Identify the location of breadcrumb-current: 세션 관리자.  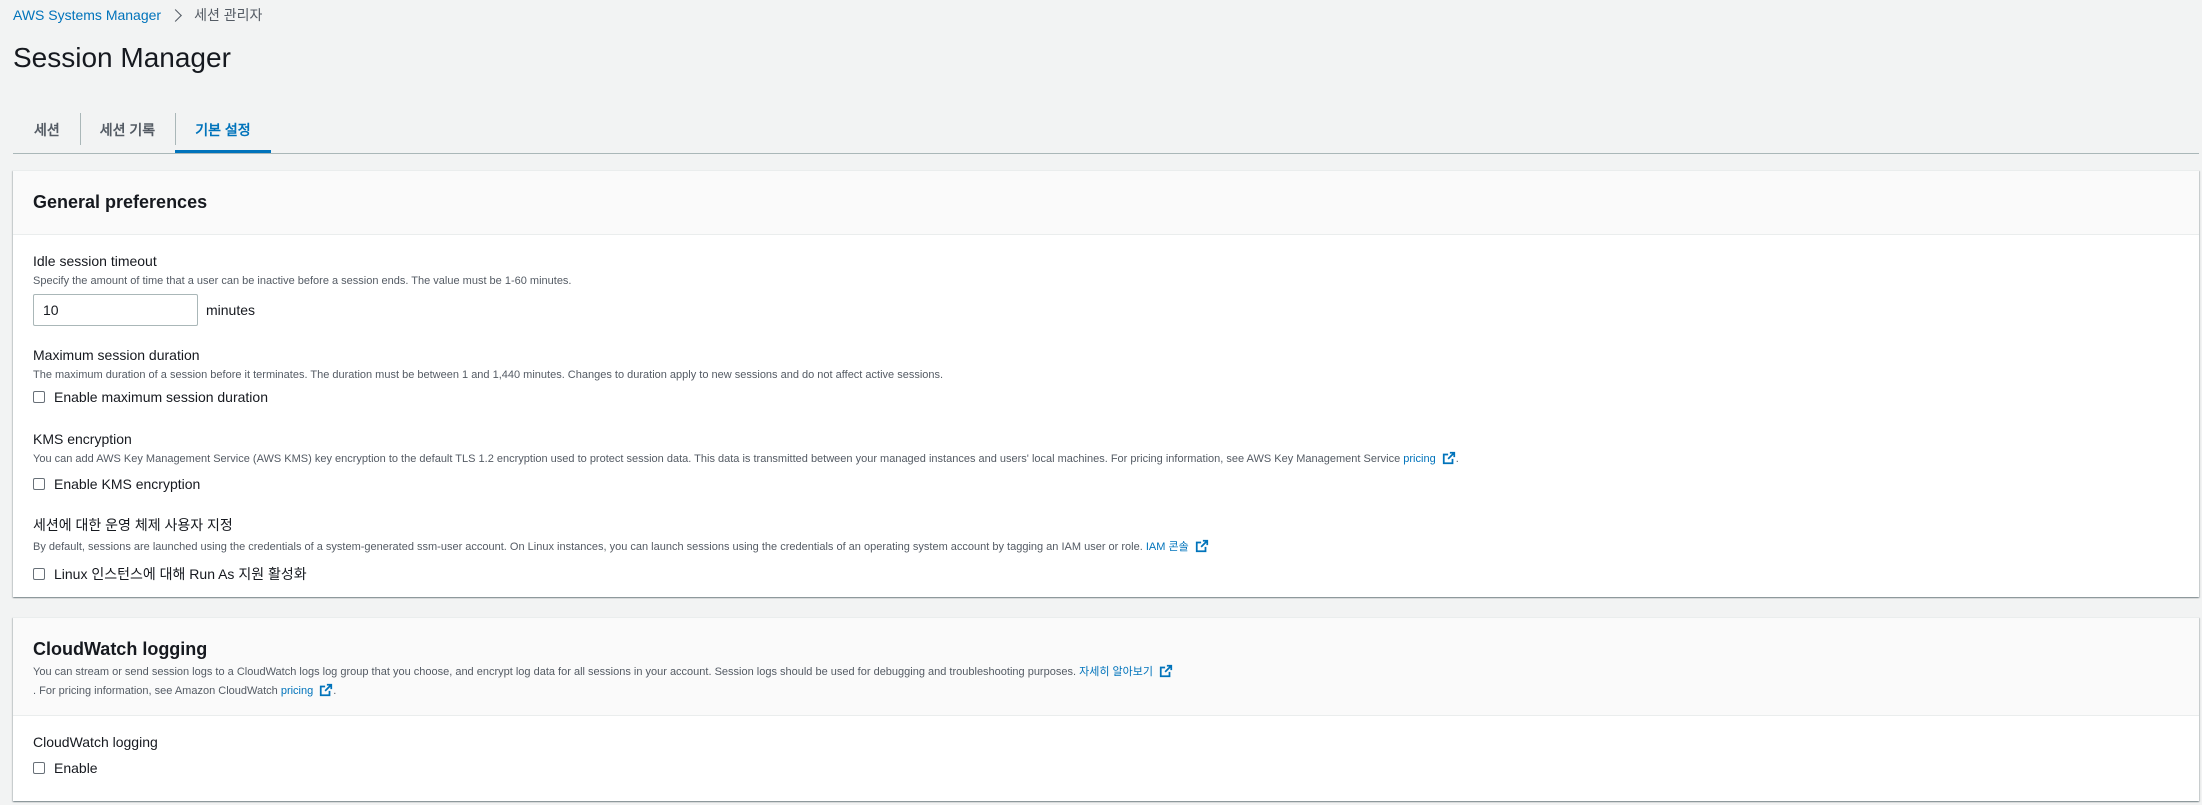
(228, 15).